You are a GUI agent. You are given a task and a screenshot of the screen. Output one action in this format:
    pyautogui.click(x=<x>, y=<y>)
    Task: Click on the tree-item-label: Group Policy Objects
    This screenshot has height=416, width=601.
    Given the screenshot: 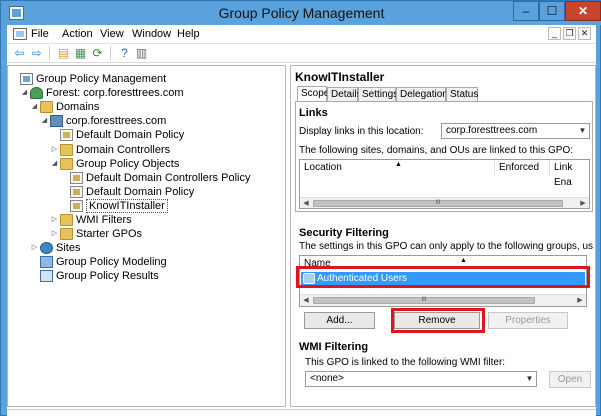 What is the action you would take?
    pyautogui.click(x=128, y=163)
    